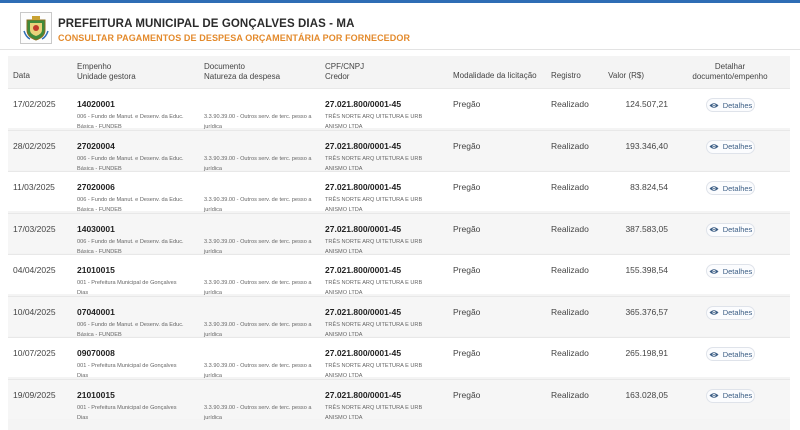 The width and height of the screenshot is (800, 430). What do you see at coordinates (34, 353) in the screenshot?
I see `row-date: 10/07/2025` at bounding box center [34, 353].